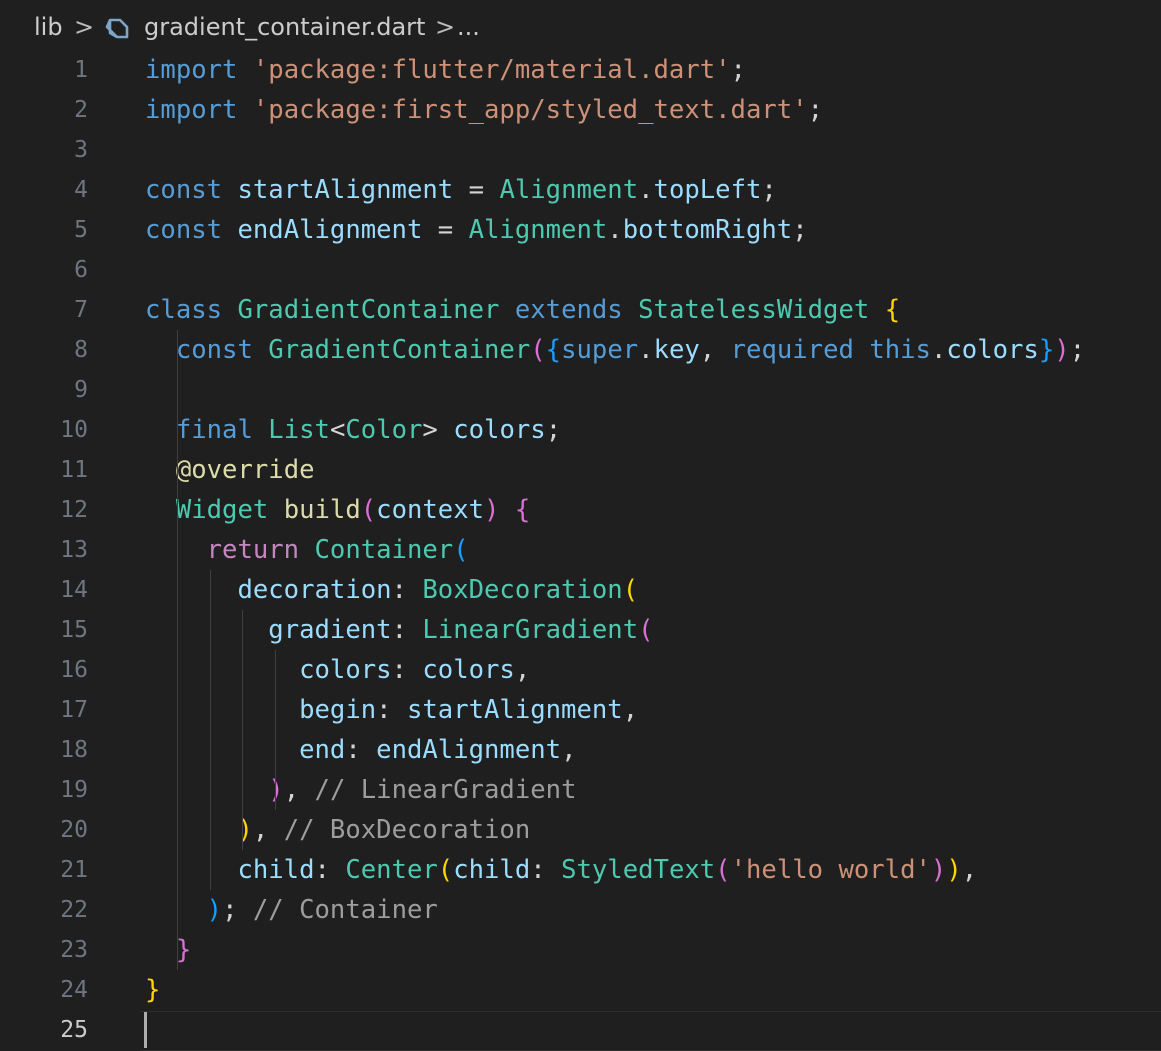  What do you see at coordinates (384, 430) in the screenshot?
I see `code-token: Color` at bounding box center [384, 430].